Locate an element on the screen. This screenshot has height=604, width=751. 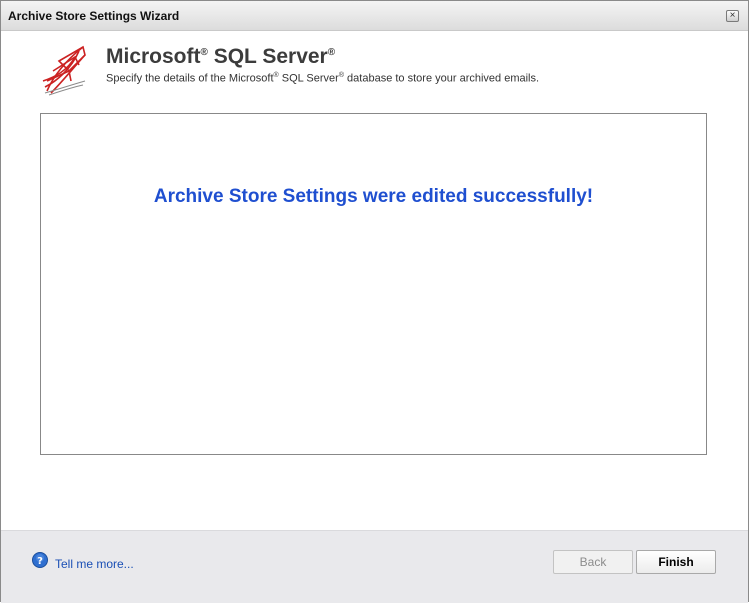
finish-button: Finish is located at coordinates (676, 562).